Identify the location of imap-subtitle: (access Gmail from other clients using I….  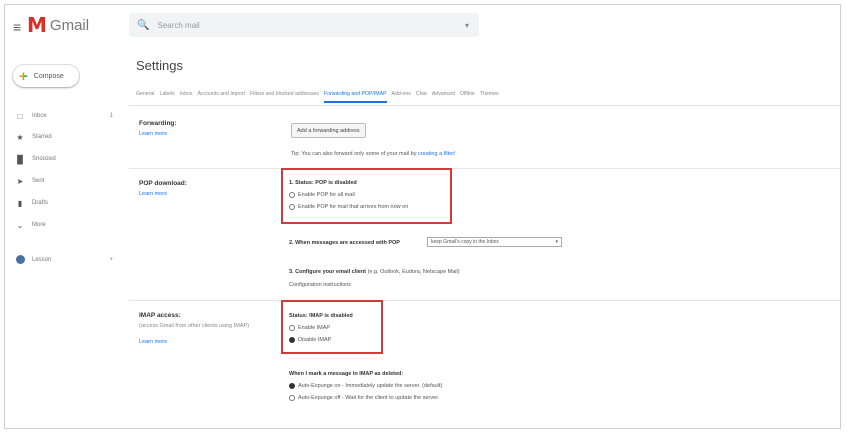
(194, 326).